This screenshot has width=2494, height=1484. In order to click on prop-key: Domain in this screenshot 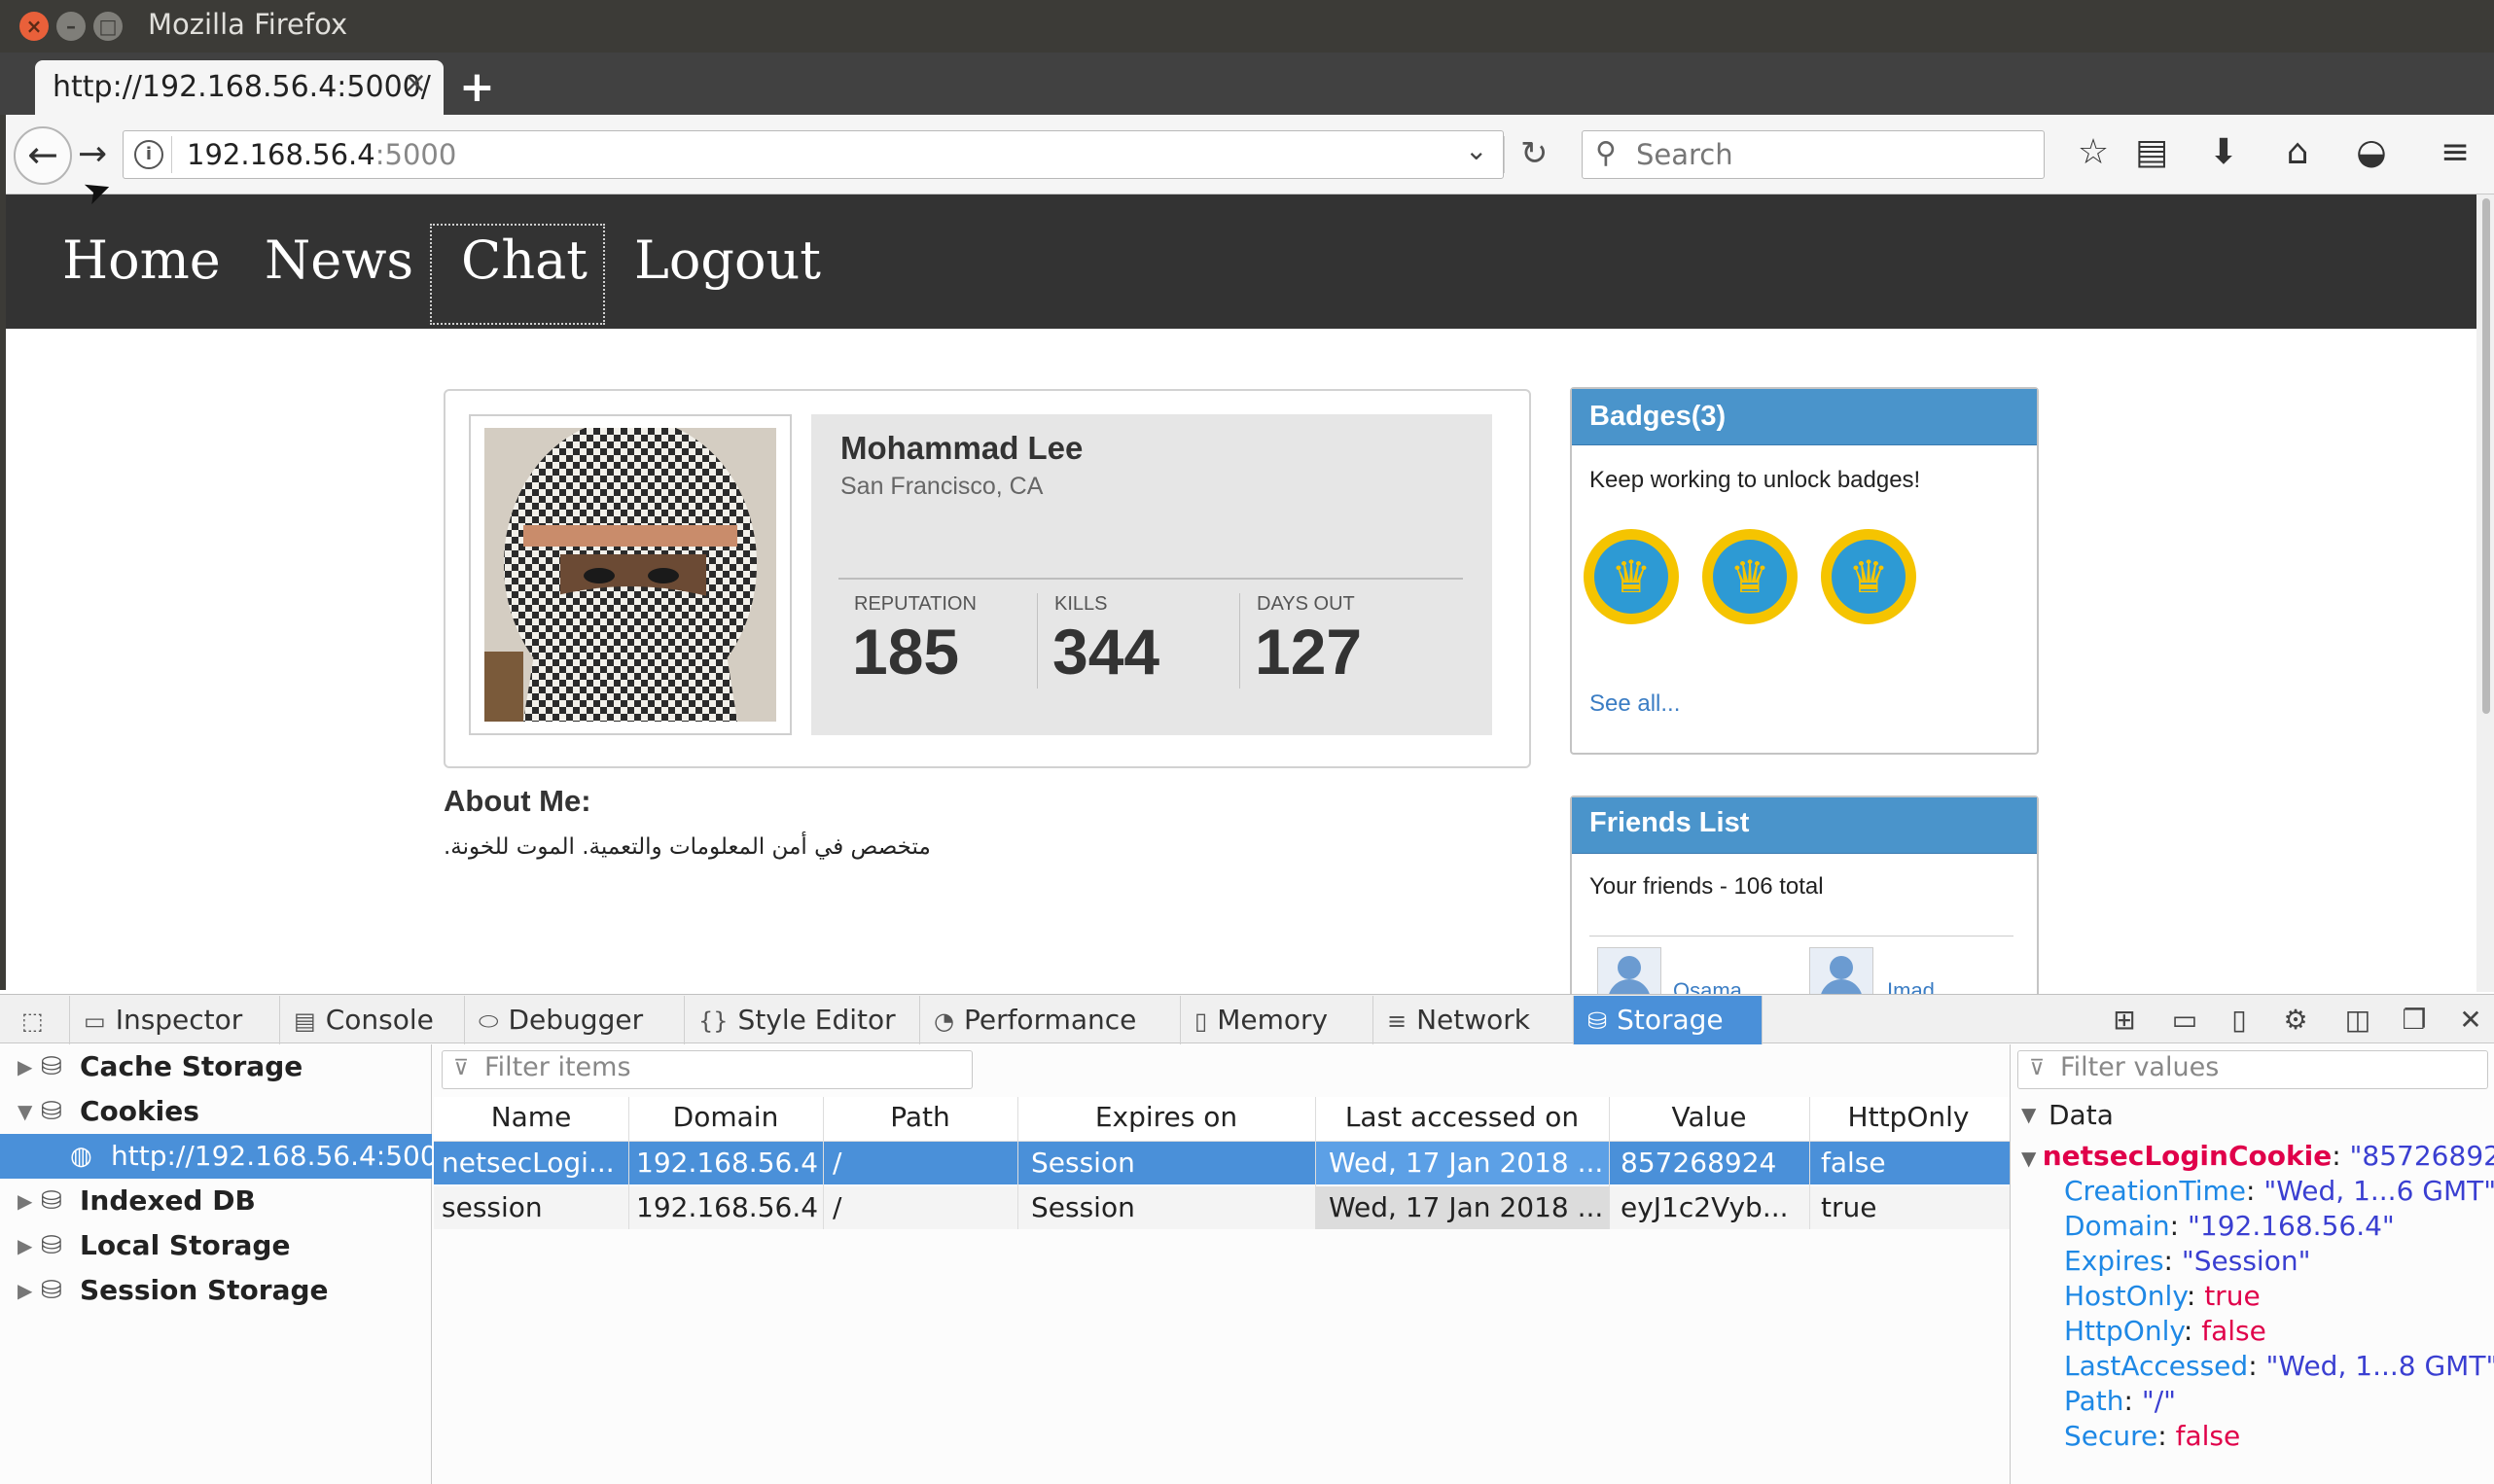, I will do `click(2117, 1226)`.